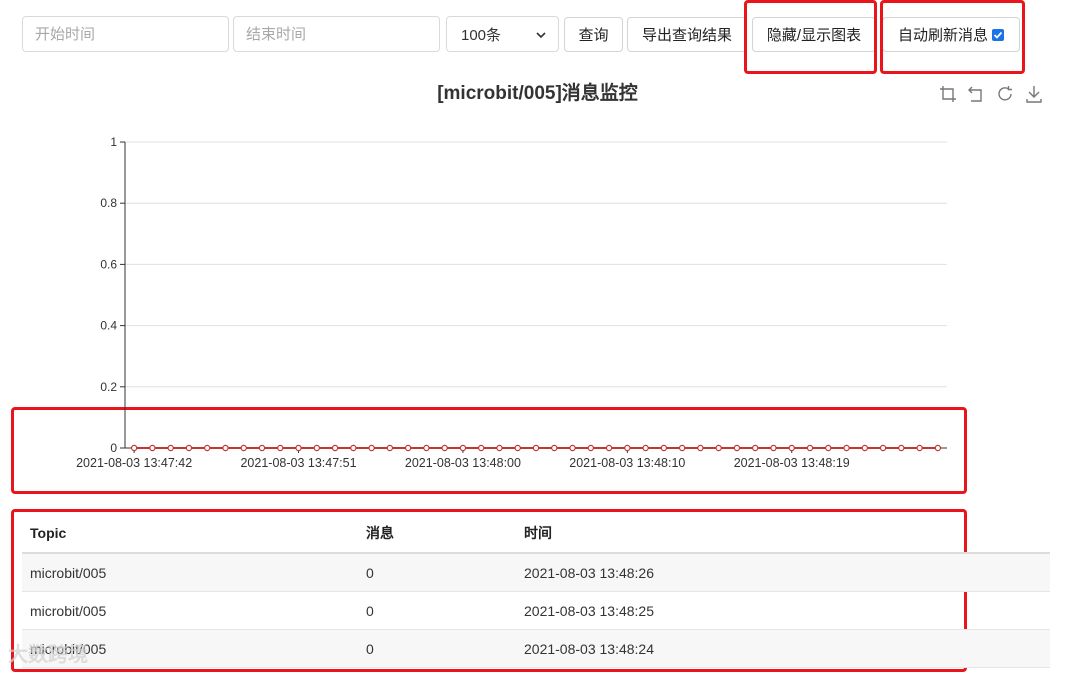 Image resolution: width=1080 pixels, height=674 pixels. I want to click on x-tick-label: 2021-08-03 13:48:19, so click(792, 463).